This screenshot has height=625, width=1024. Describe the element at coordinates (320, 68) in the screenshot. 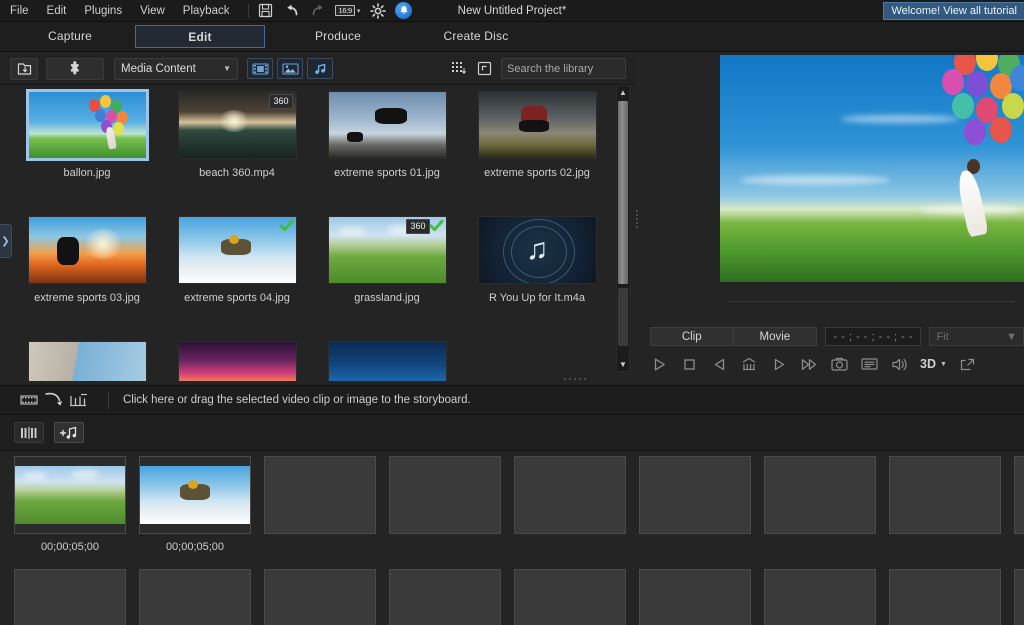

I see `audio-filter-icon` at that location.